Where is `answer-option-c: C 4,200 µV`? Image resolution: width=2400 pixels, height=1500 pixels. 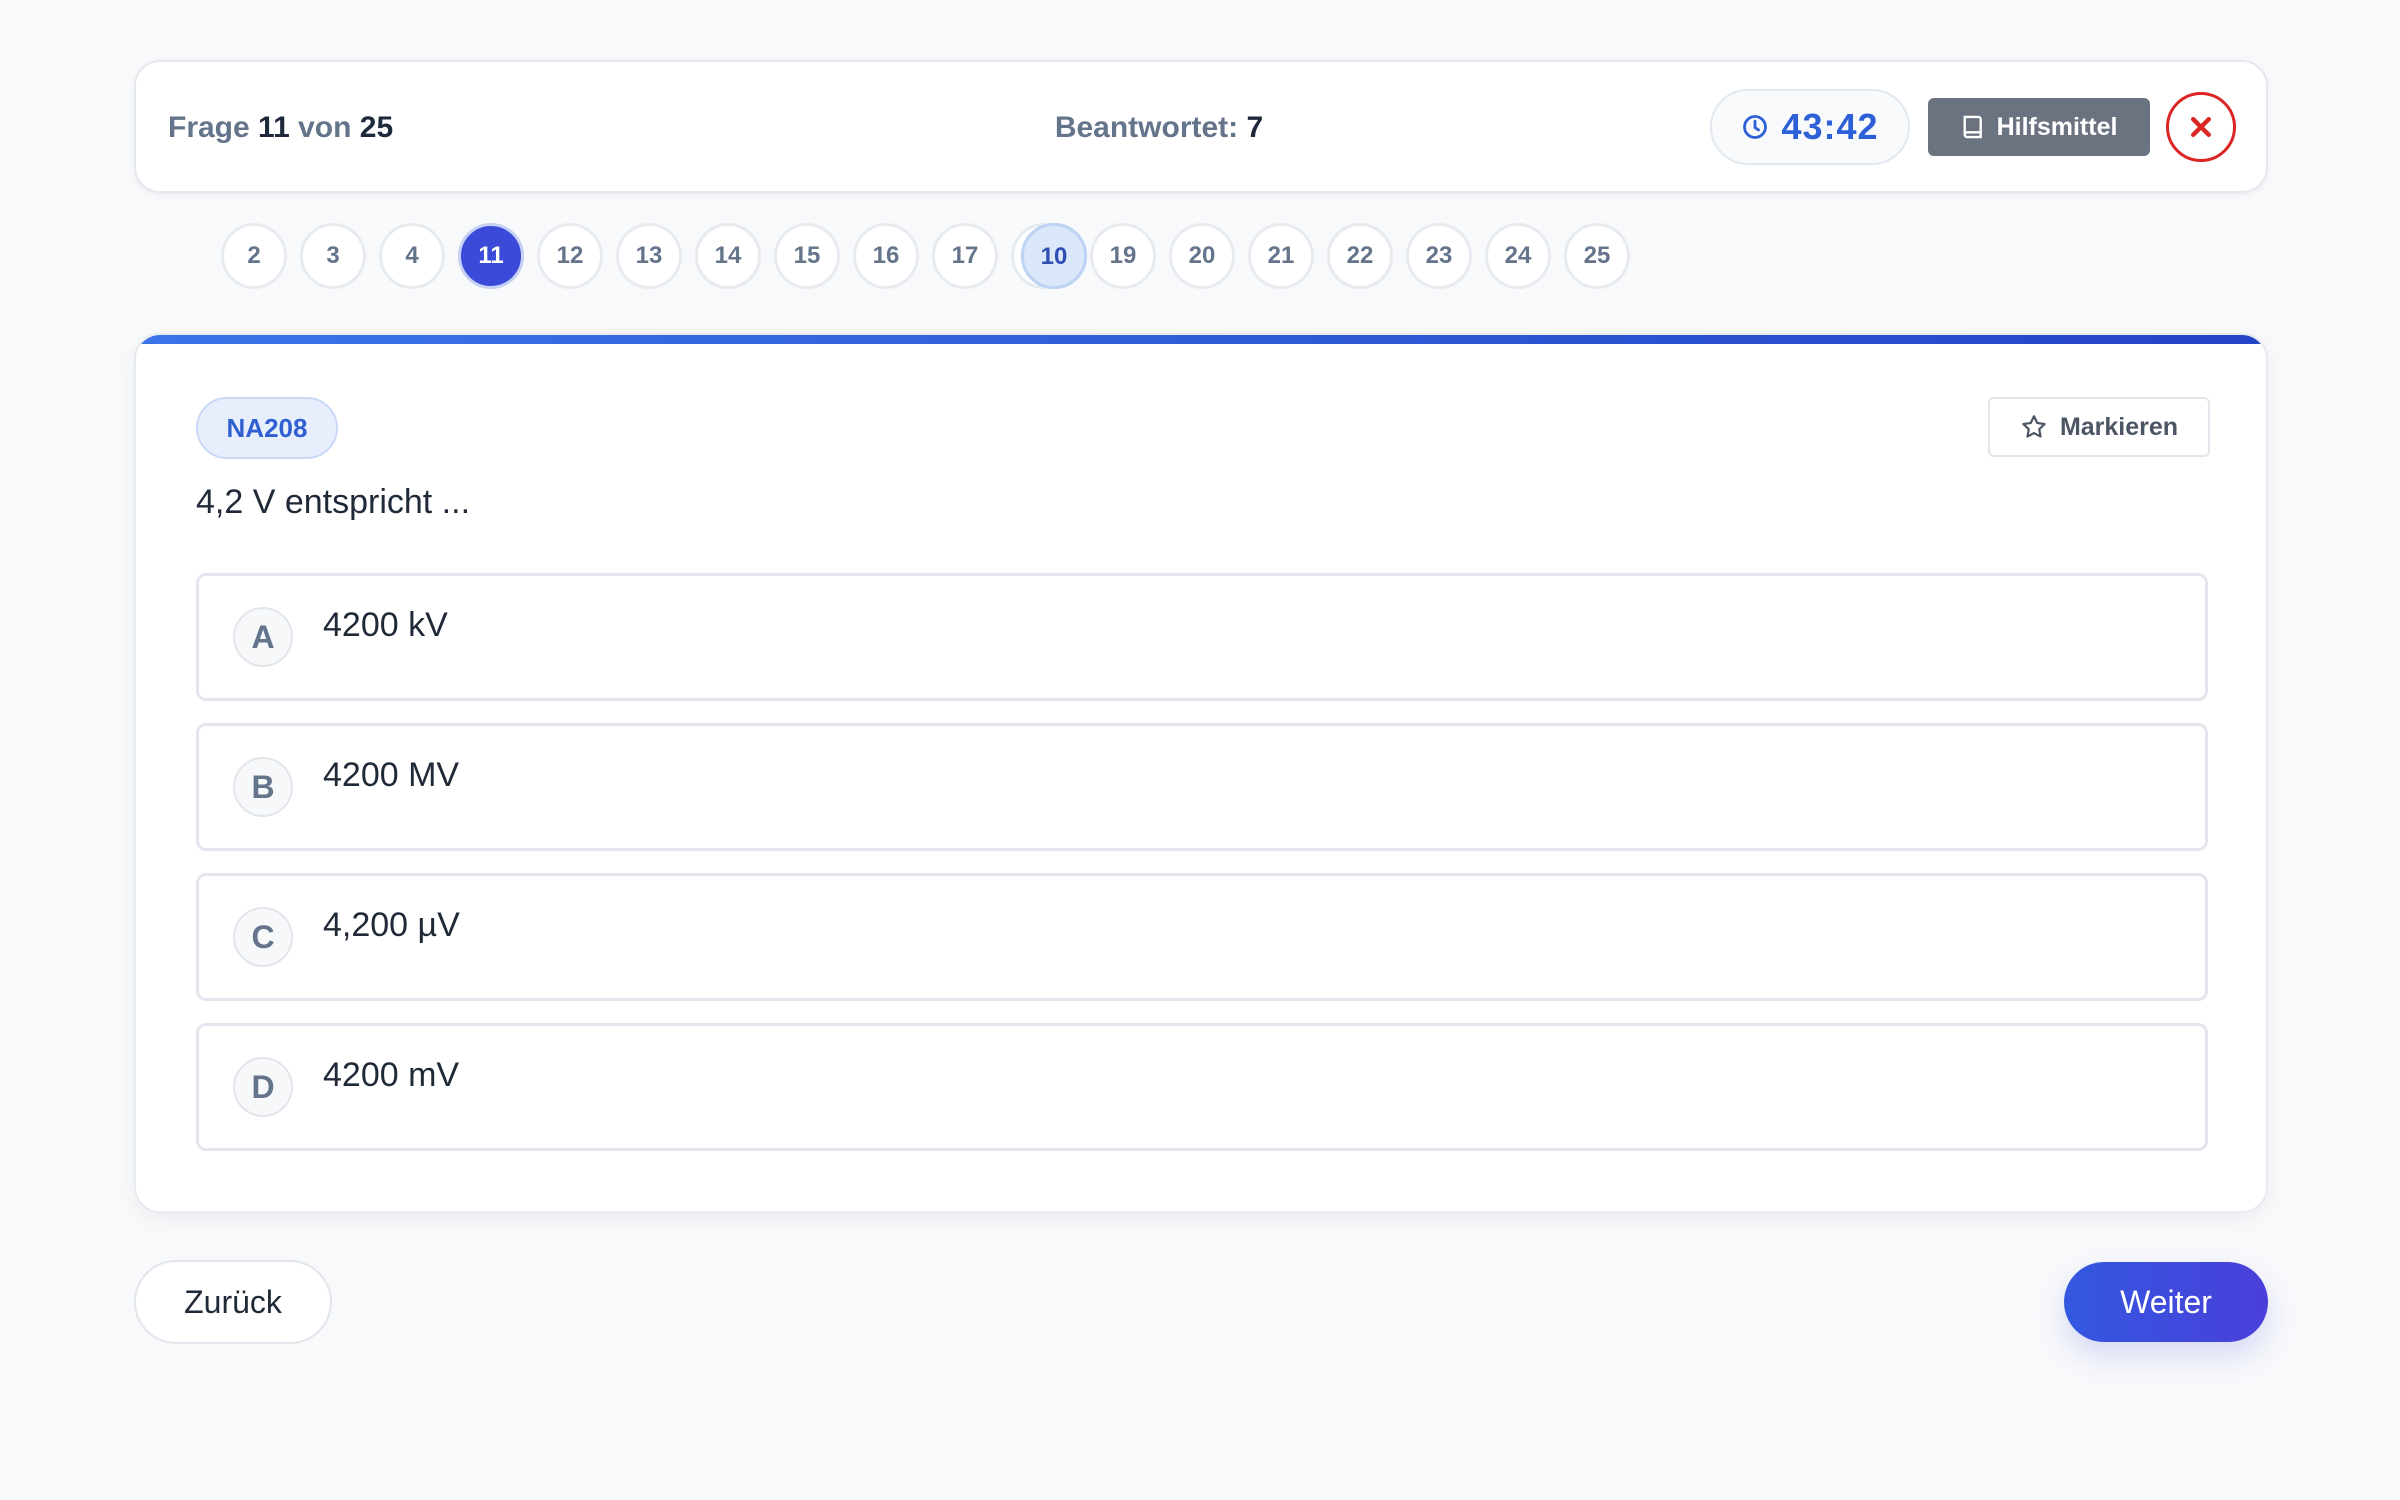 answer-option-c: C 4,200 µV is located at coordinates (1202, 937).